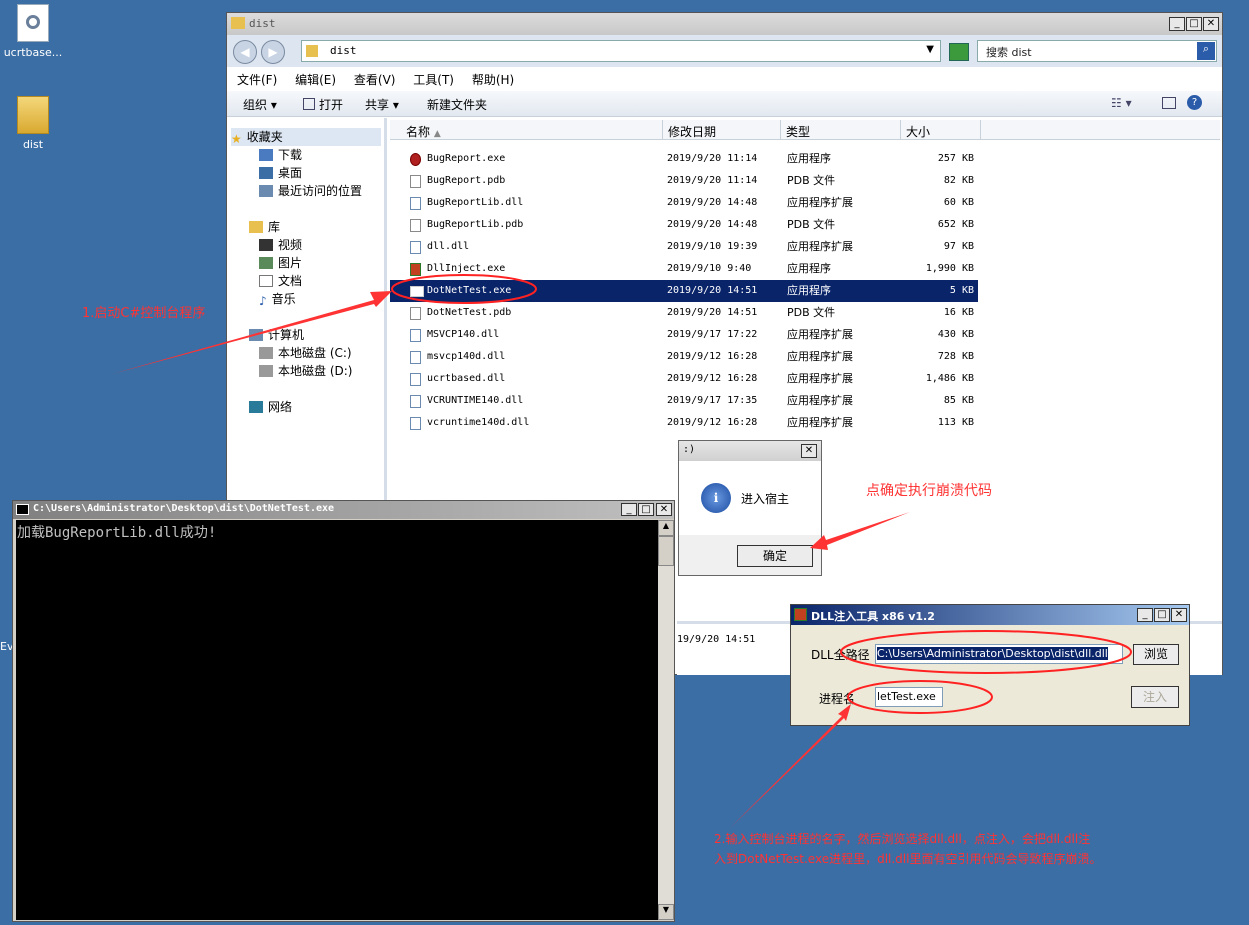 This screenshot has height=925, width=1249. I want to click on details-date: 19/9/20 14:51, so click(716, 639).